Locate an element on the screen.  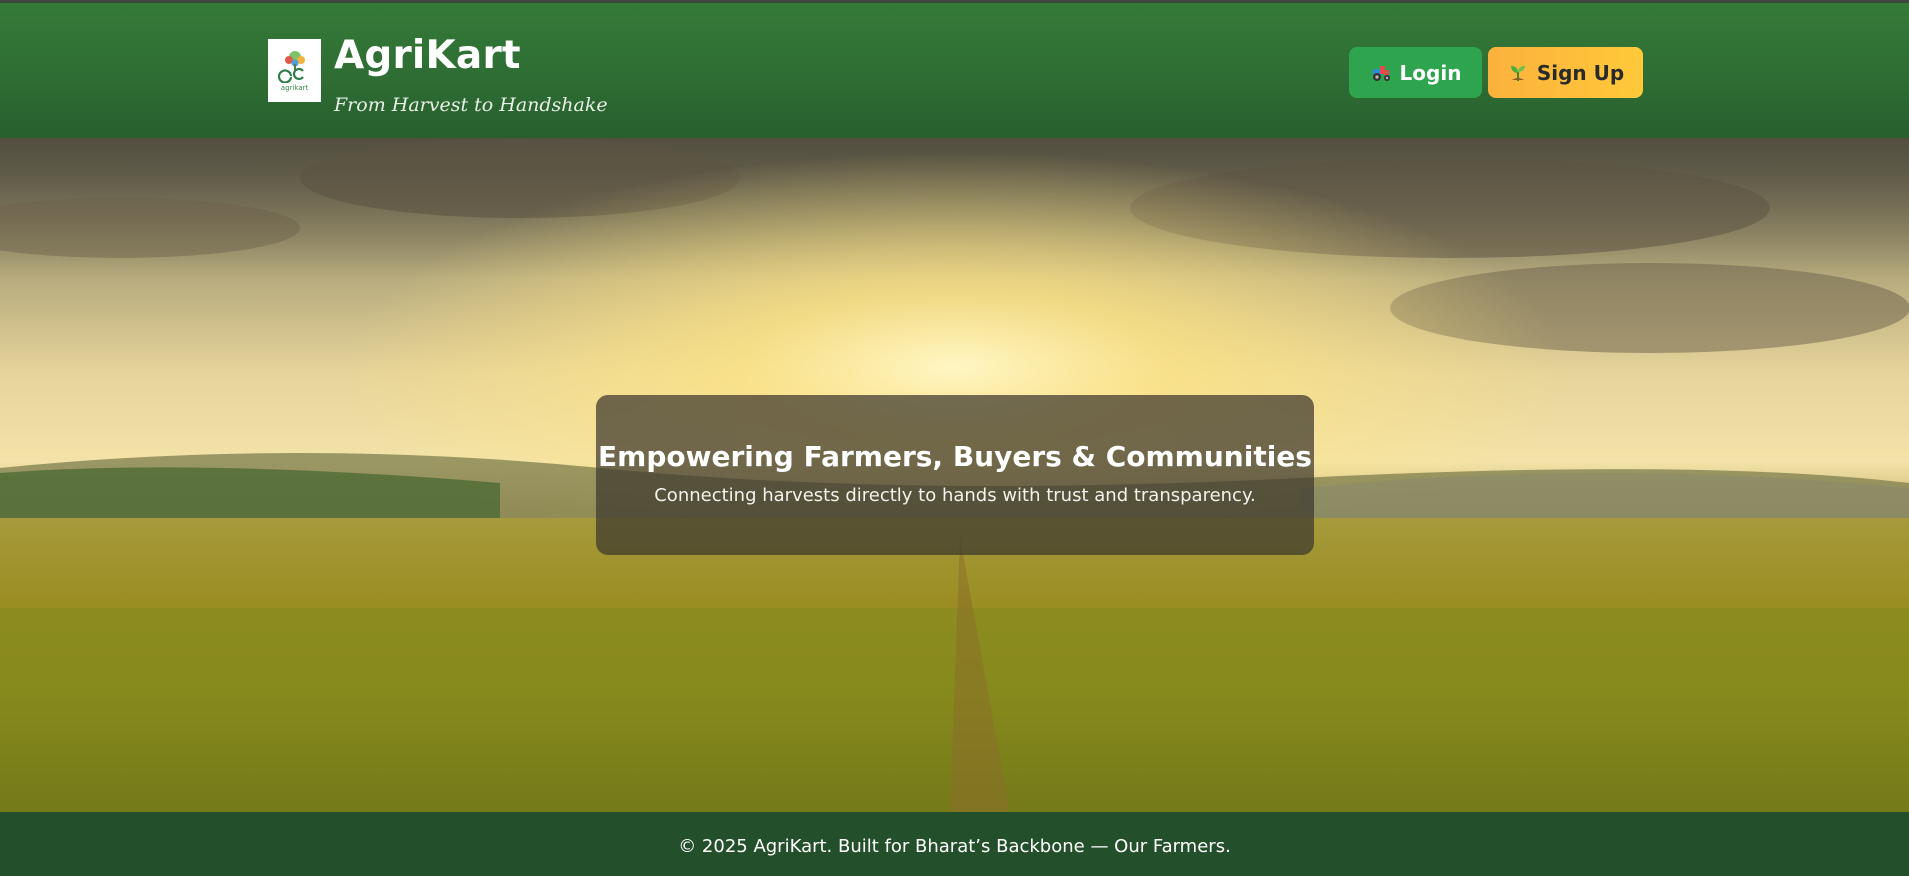
tractor-icon is located at coordinates (1381, 73).